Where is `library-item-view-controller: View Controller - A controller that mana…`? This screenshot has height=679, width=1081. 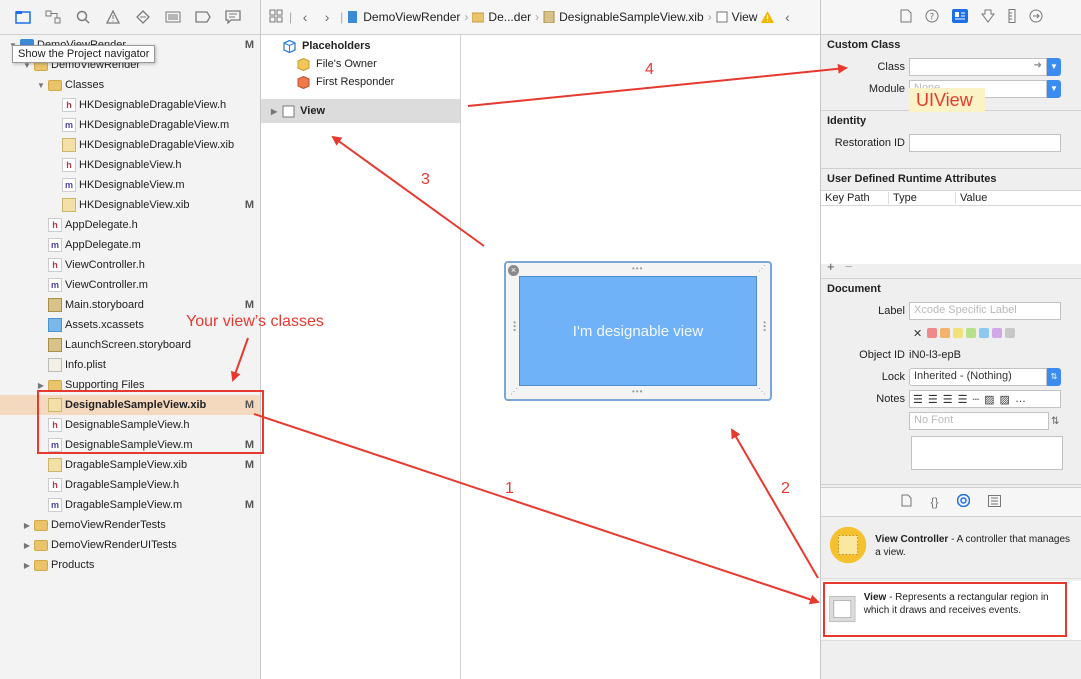
library-item-view-controller: View Controller - A controller that mana… is located at coordinates (951, 548).